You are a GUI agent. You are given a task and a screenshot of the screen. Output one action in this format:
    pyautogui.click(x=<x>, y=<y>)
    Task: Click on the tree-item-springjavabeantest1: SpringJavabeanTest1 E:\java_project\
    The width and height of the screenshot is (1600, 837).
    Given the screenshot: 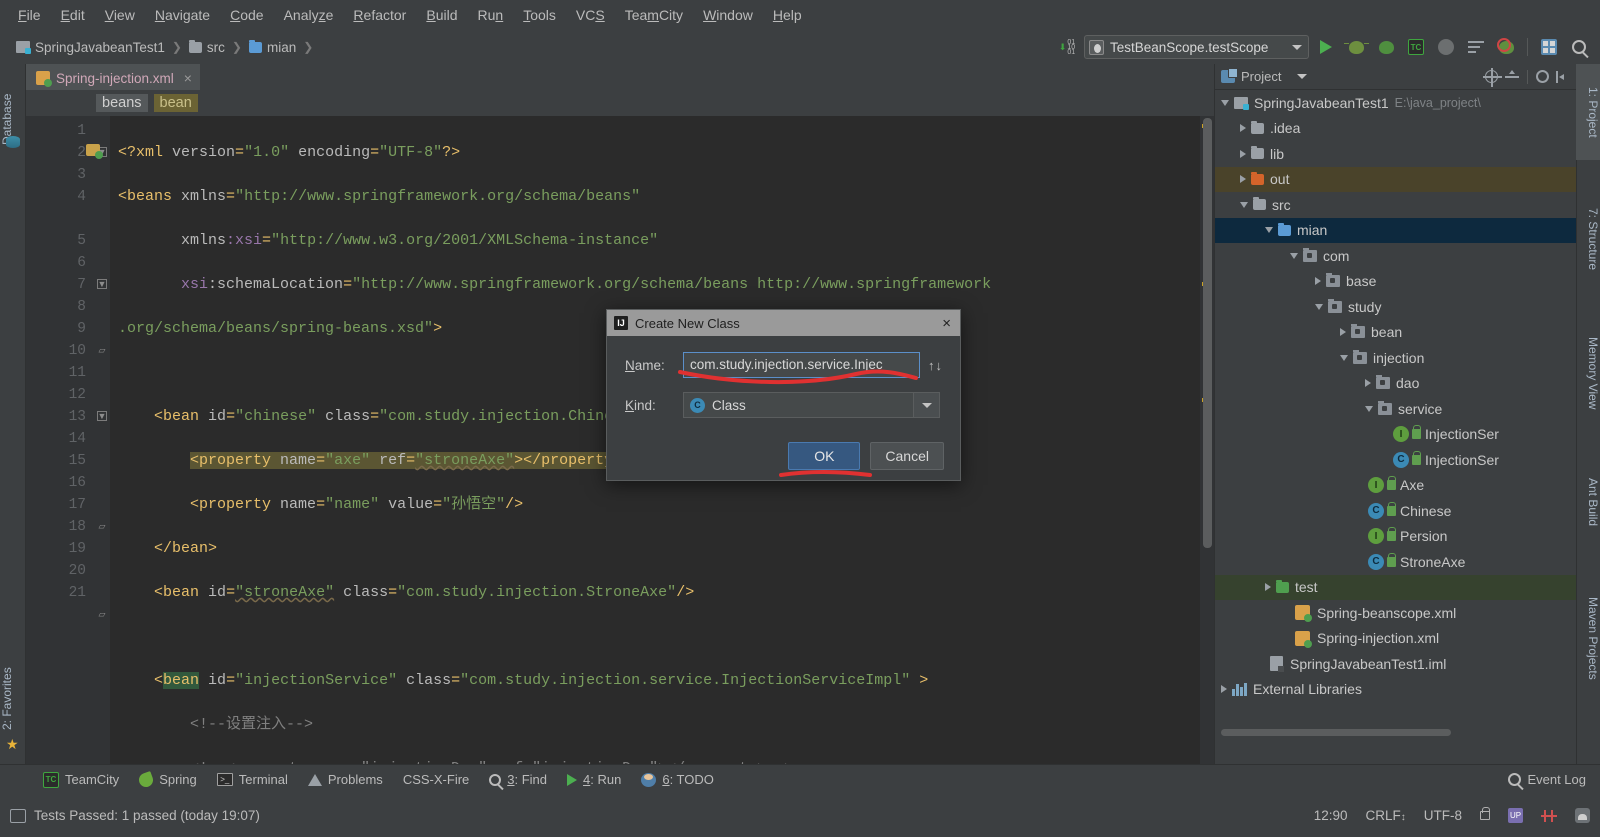 What is the action you would take?
    pyautogui.click(x=1395, y=103)
    